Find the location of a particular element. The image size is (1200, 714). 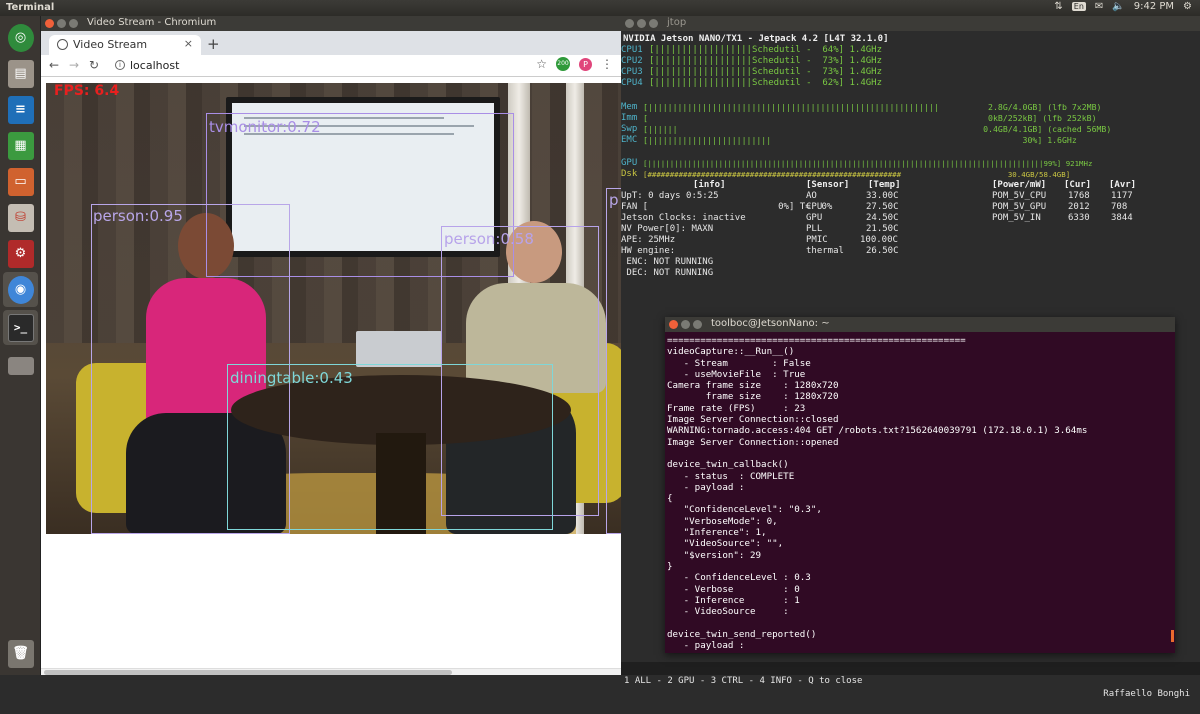

tab-close-icon: × is located at coordinates (188, 43).